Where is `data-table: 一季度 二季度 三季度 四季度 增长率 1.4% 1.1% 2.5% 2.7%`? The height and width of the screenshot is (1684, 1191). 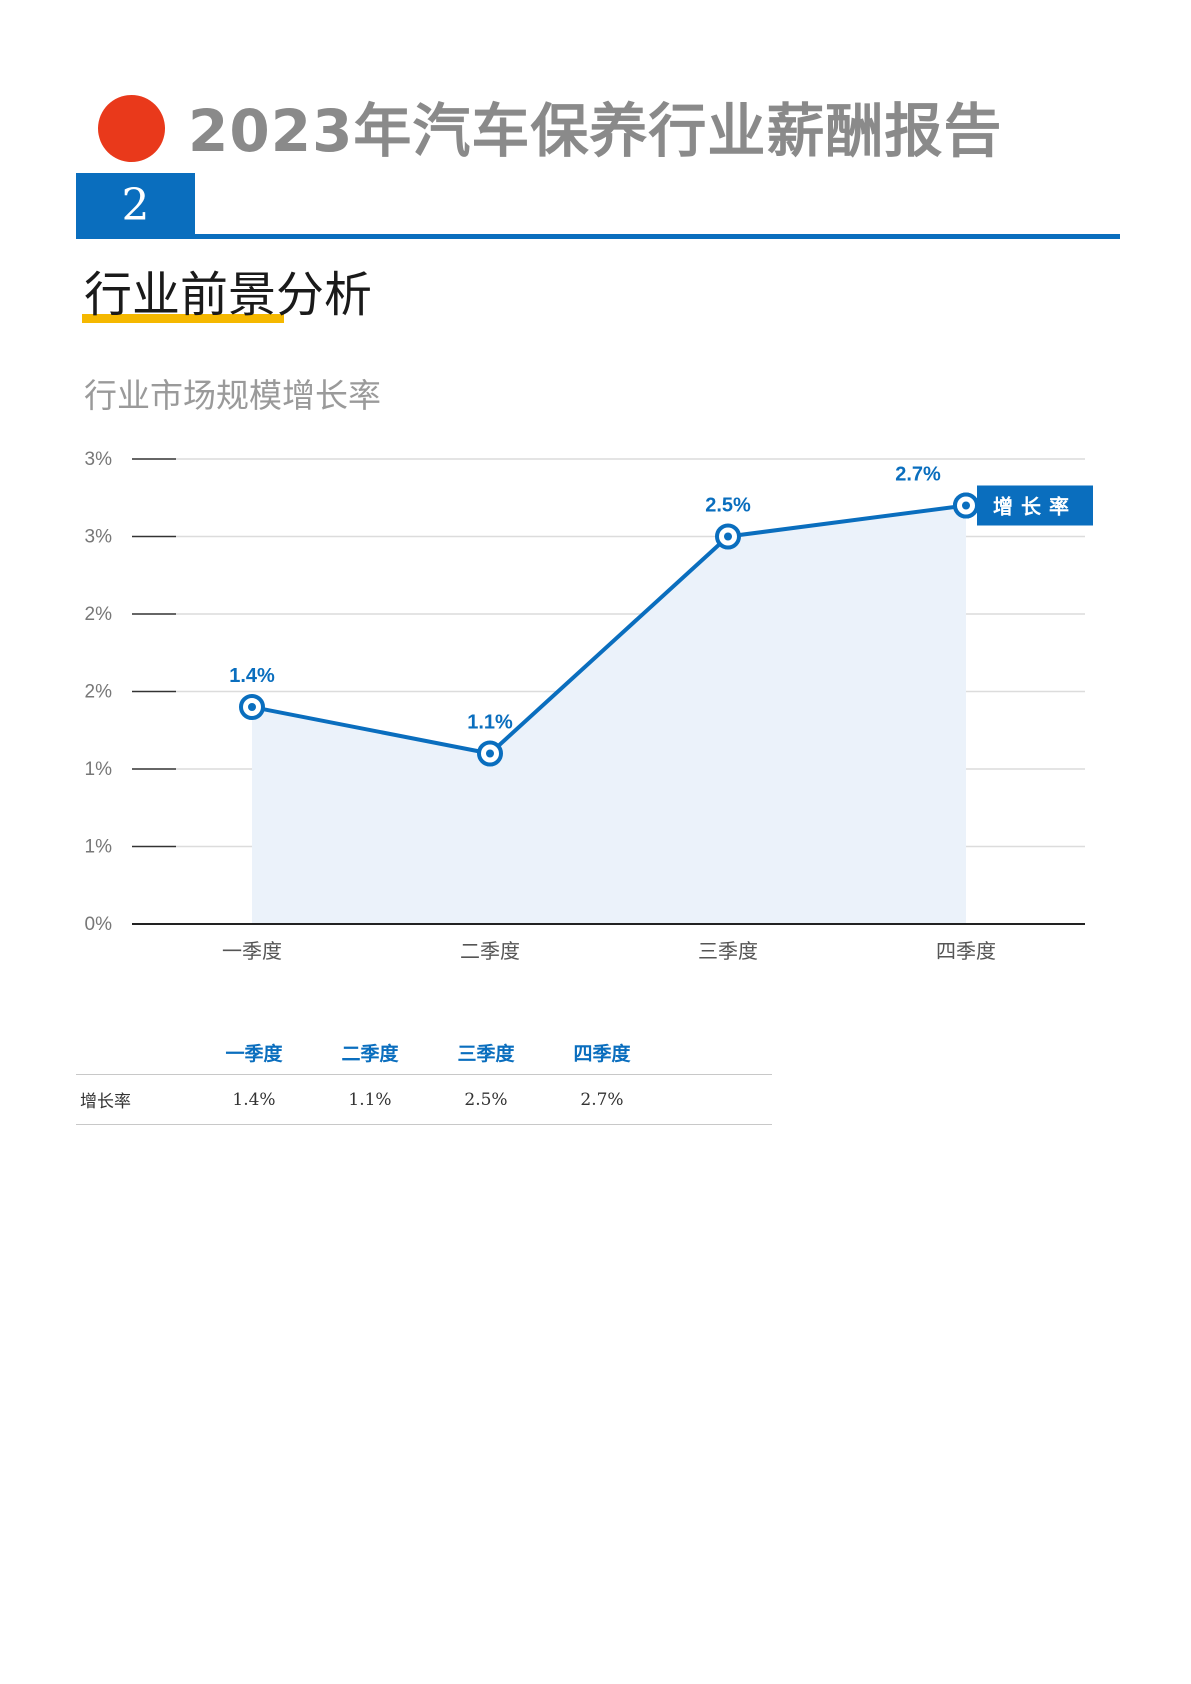 data-table: 一季度 二季度 三季度 四季度 增长率 1.4% 1.1% 2.5% 2.7% is located at coordinates (424, 1078).